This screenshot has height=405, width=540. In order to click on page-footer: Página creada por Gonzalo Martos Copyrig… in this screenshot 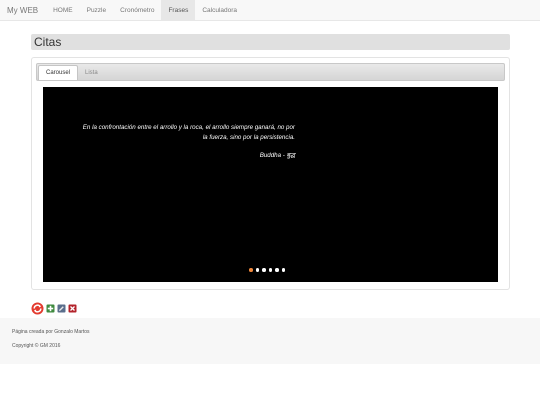, I will do `click(270, 341)`.